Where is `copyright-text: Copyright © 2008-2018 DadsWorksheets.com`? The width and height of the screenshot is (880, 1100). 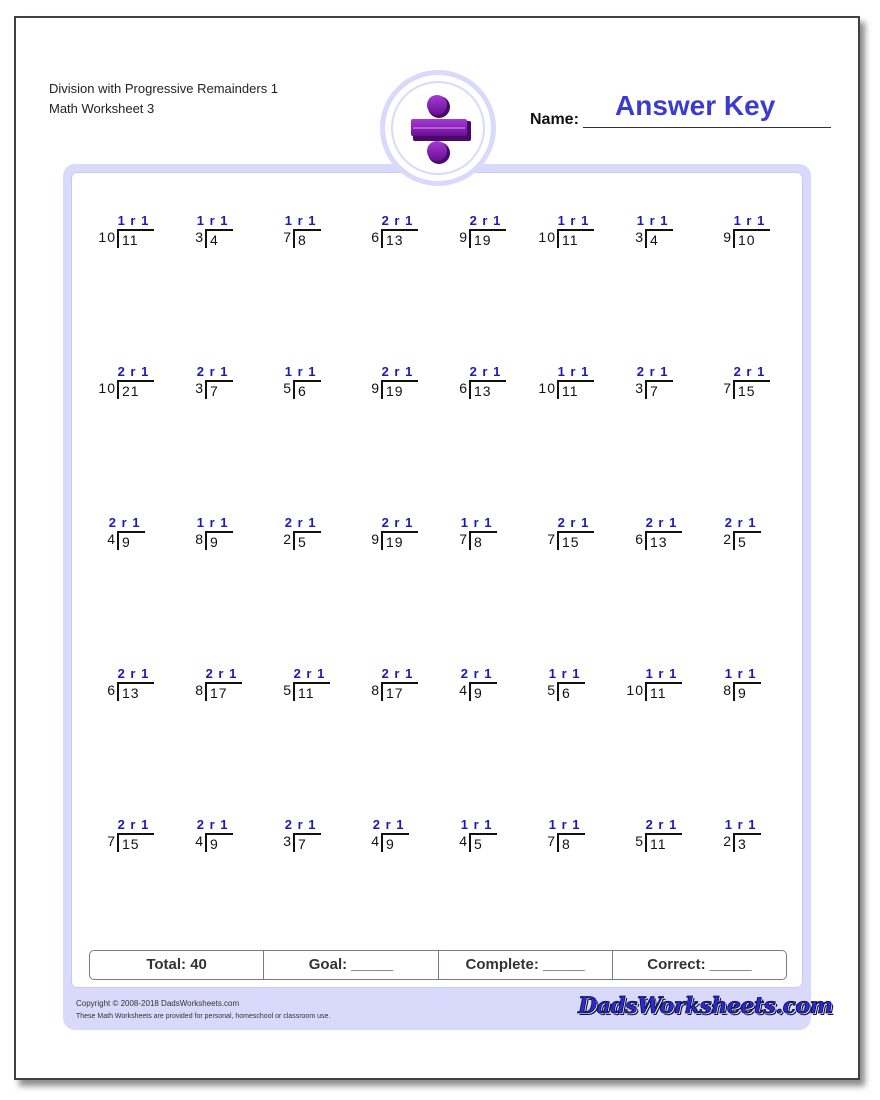
copyright-text: Copyright © 2008-2018 DadsWorksheets.com is located at coordinates (158, 1003).